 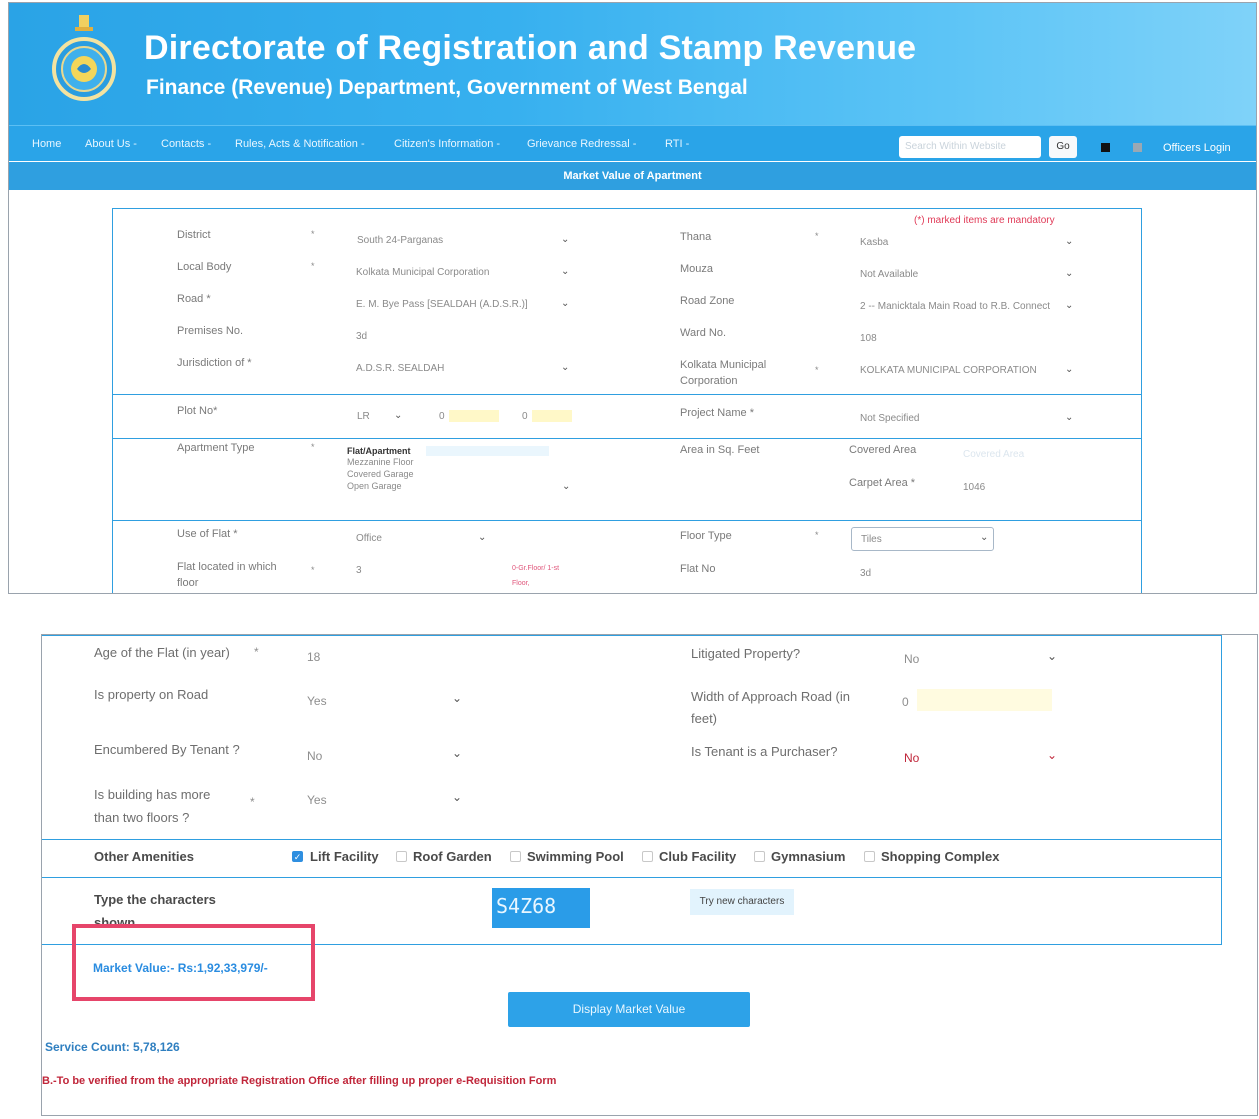 I want to click on display-market-value-button: Display Market Value, so click(x=629, y=1009).